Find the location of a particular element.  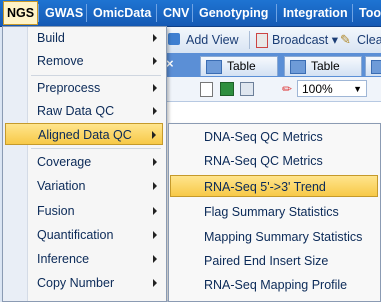

menu-item-fusion: Fusion is located at coordinates (84, 211).